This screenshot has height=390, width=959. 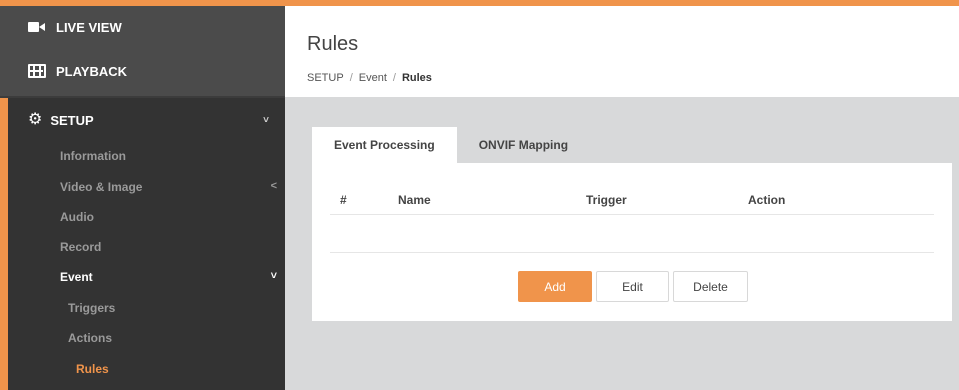 I want to click on delete-button: Delete, so click(x=710, y=286).